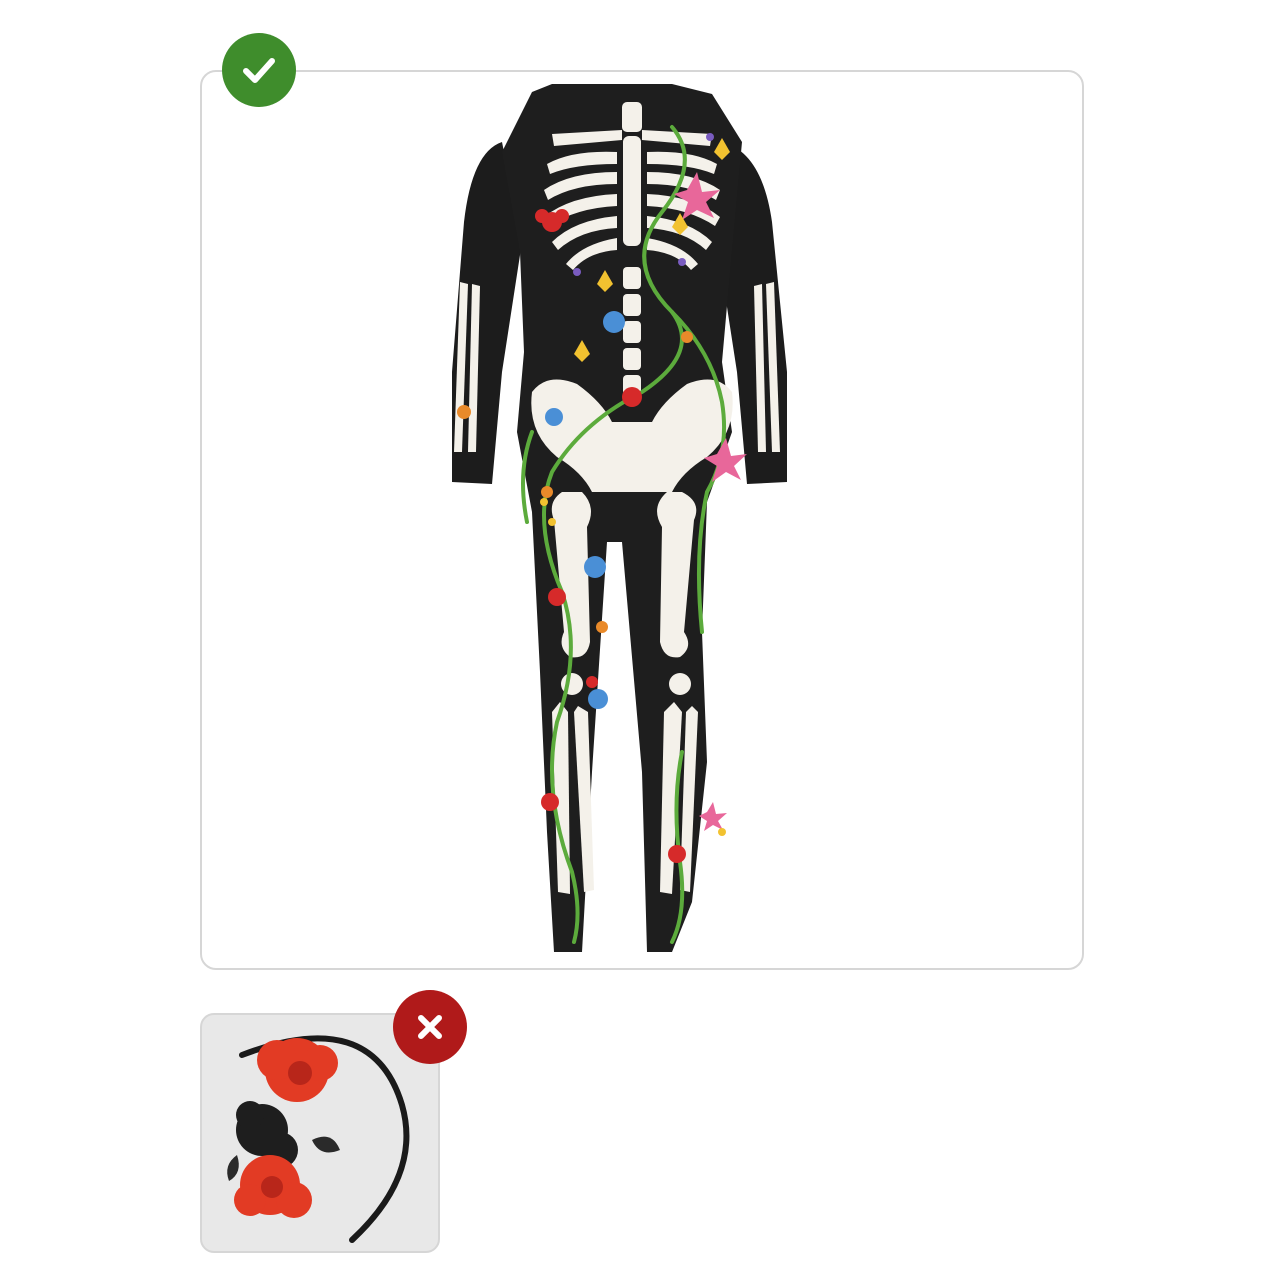  I want to click on x-mark-icon, so click(430, 1027).